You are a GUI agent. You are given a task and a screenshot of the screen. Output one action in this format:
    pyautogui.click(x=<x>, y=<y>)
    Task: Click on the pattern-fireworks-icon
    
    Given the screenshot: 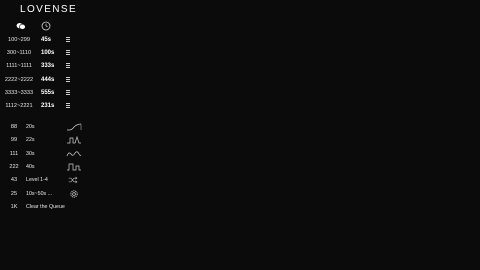 What is the action you would take?
    pyautogui.click(x=74, y=167)
    